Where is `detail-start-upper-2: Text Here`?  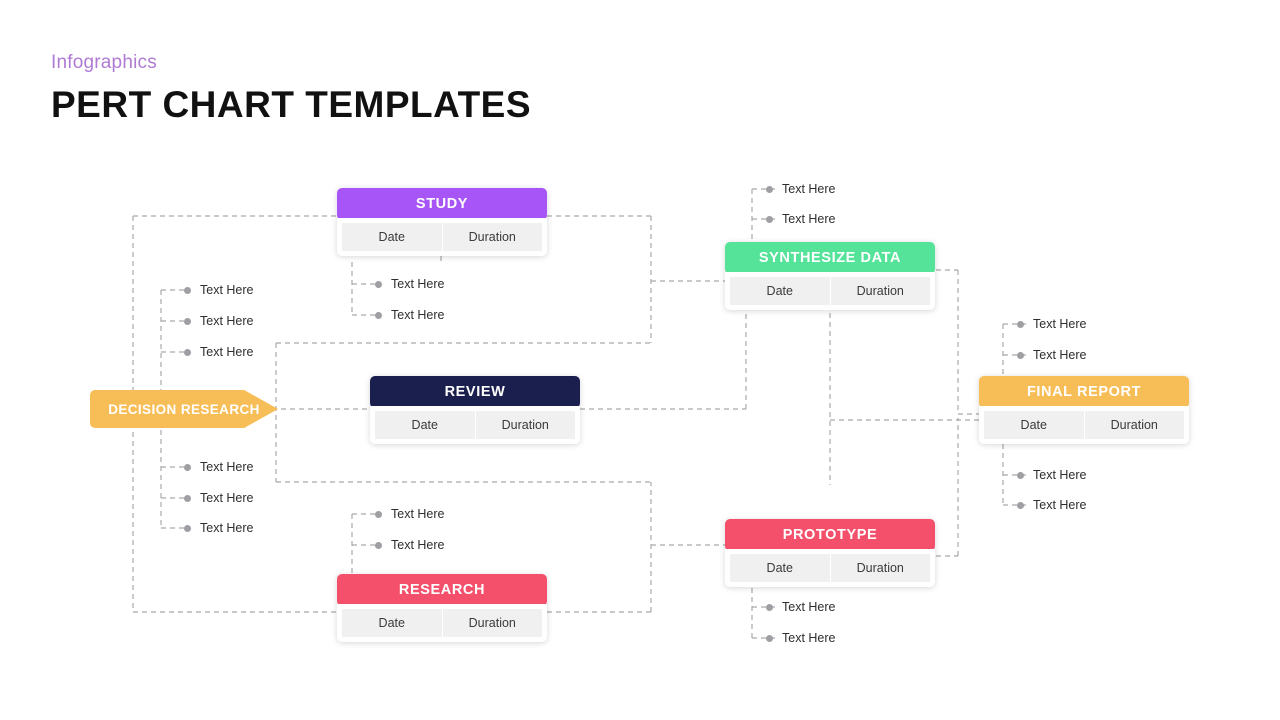 detail-start-upper-2: Text Here is located at coordinates (219, 321).